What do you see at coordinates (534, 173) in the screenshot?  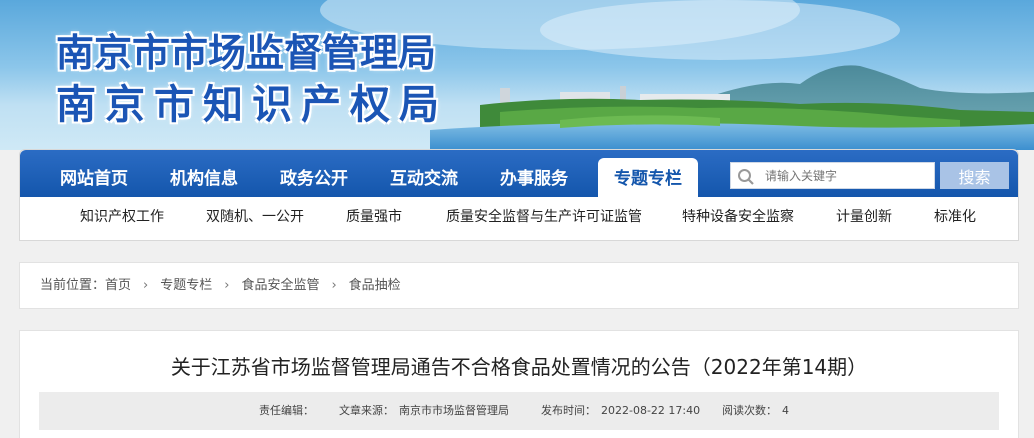 I see `nav-item-services: 办事服务` at bounding box center [534, 173].